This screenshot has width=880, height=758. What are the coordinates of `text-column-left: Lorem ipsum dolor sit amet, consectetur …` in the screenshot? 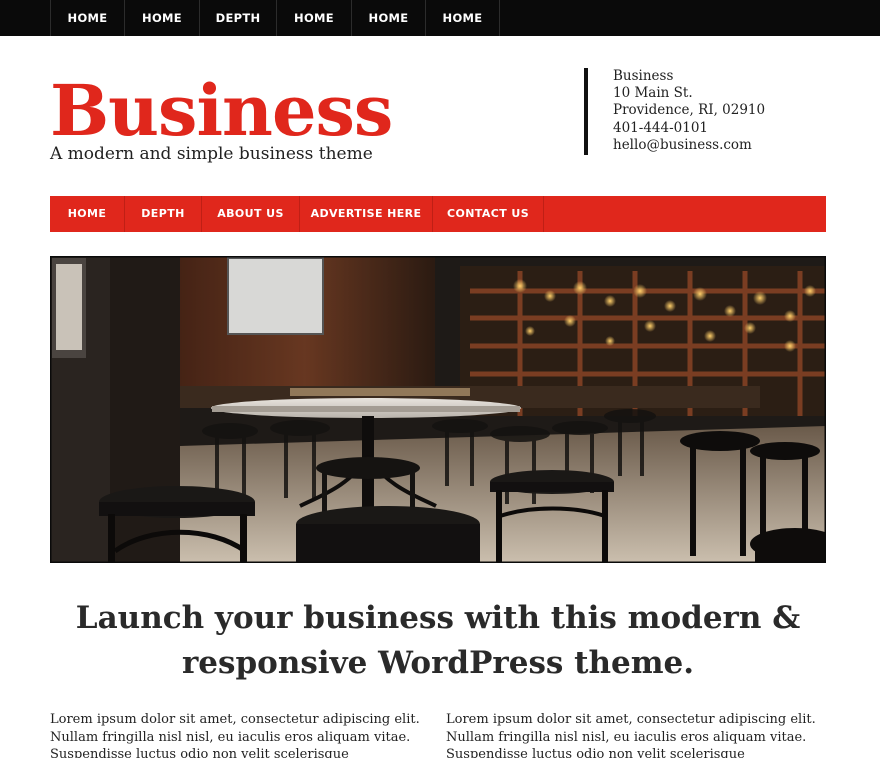 It's located at (242, 734).